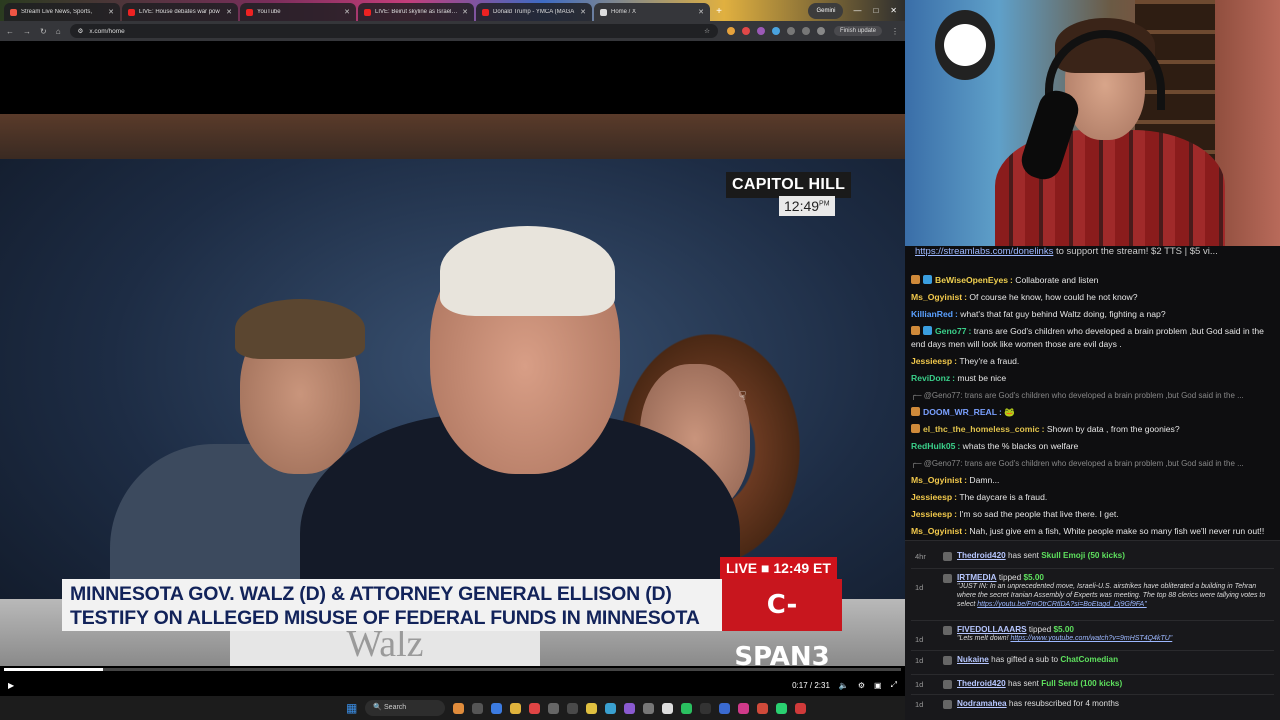 Image resolution: width=1280 pixels, height=720 pixels. What do you see at coordinates (932, 314) in the screenshot?
I see `chat-username: KillianRed` at bounding box center [932, 314].